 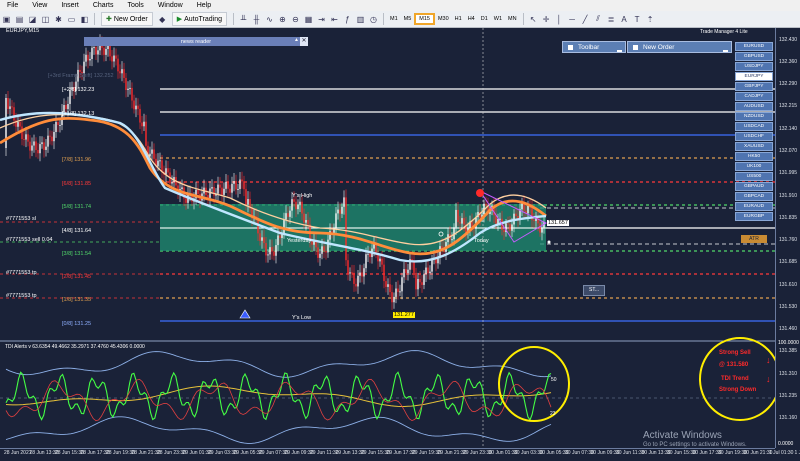 What do you see at coordinates (512, 19) in the screenshot?
I see `timeframe-mn: MN` at bounding box center [512, 19].